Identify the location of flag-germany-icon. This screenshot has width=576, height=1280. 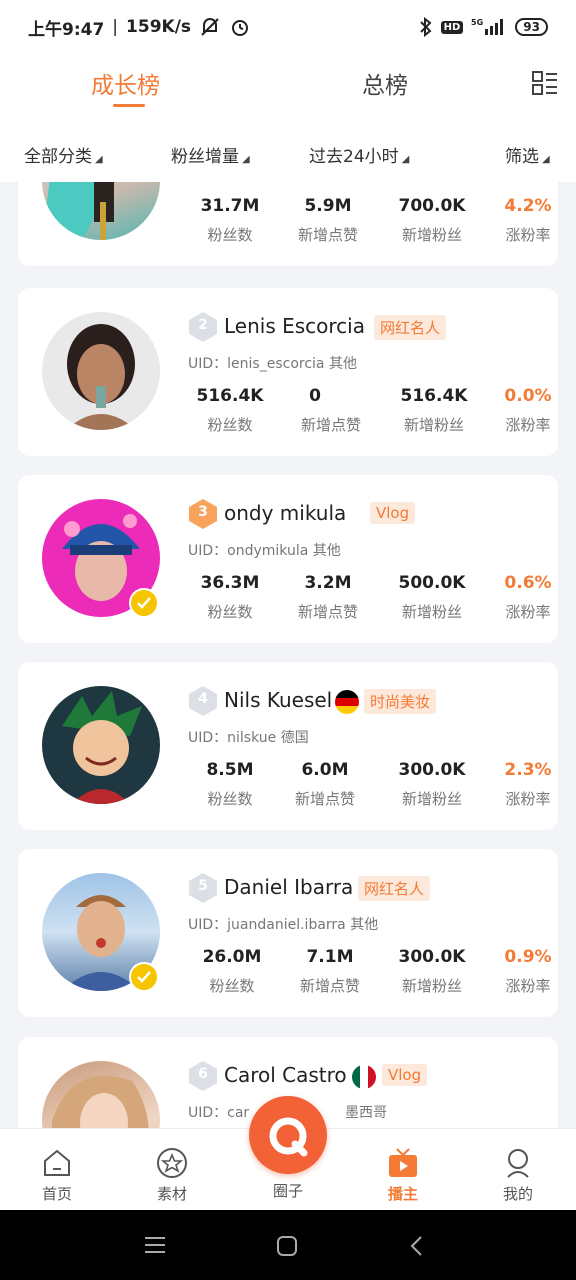
(347, 702).